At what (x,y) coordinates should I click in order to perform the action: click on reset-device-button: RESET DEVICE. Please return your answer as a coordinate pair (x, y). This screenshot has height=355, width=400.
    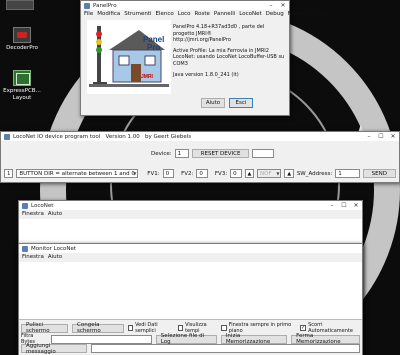
    Looking at the image, I should click on (220, 153).